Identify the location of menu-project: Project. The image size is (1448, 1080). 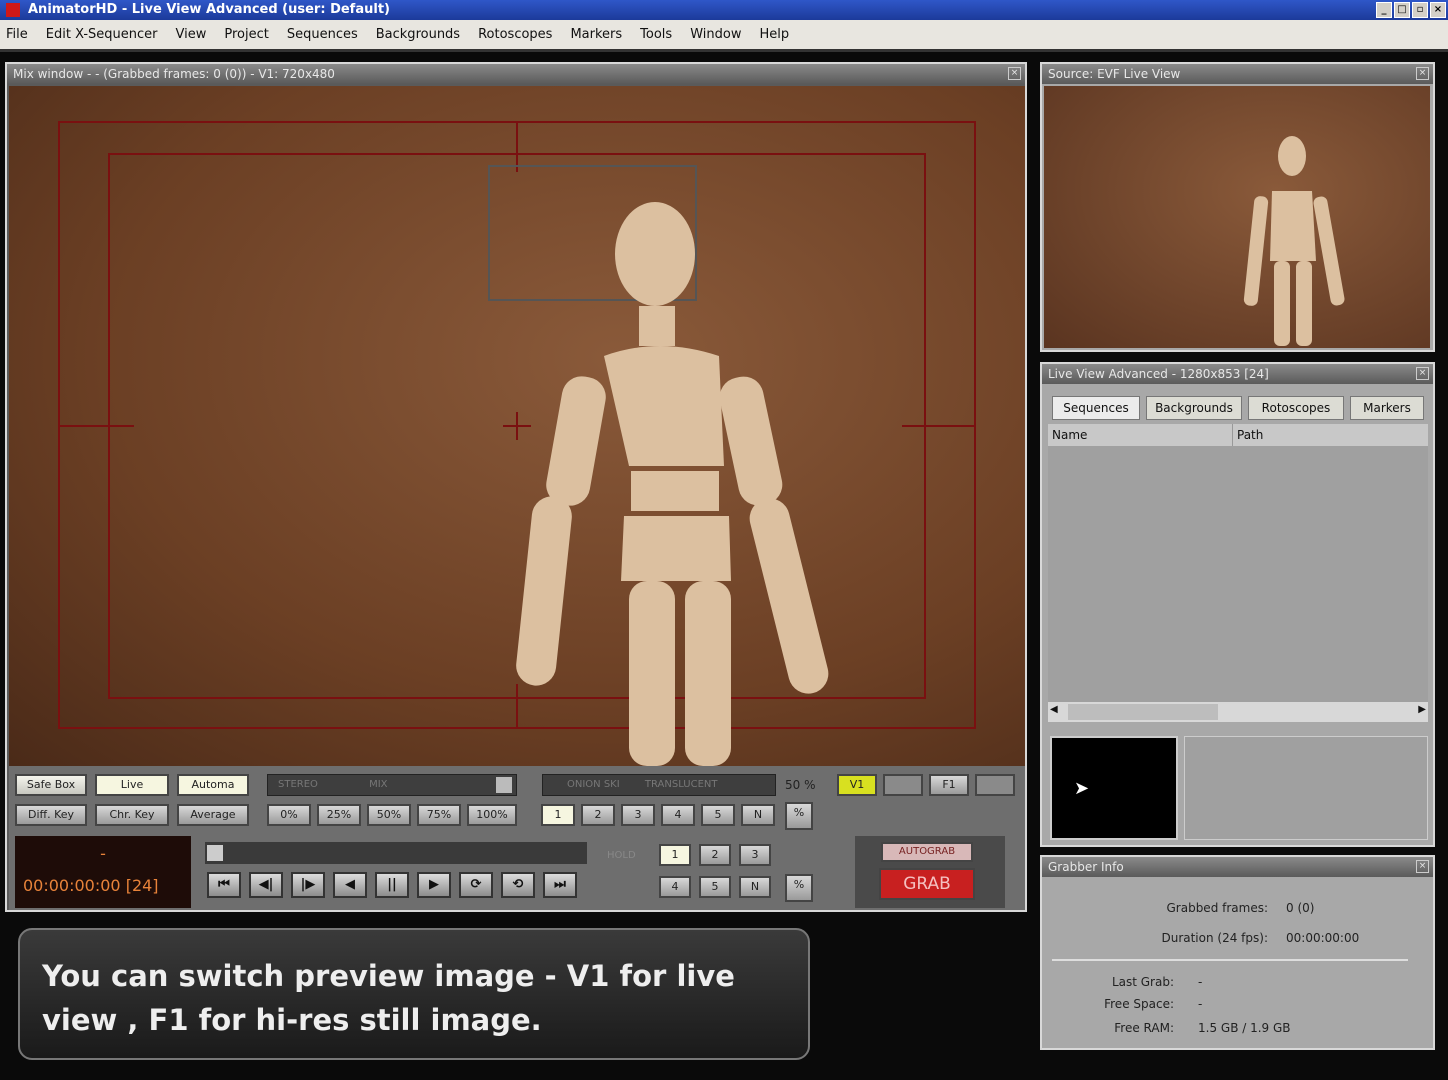
(246, 34).